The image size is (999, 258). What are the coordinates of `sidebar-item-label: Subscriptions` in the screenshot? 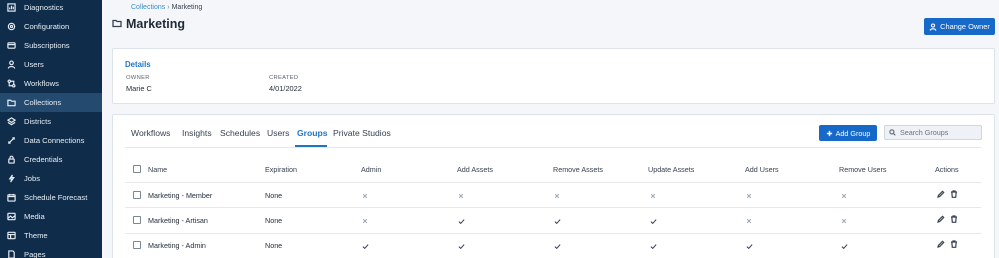 It's located at (47, 45).